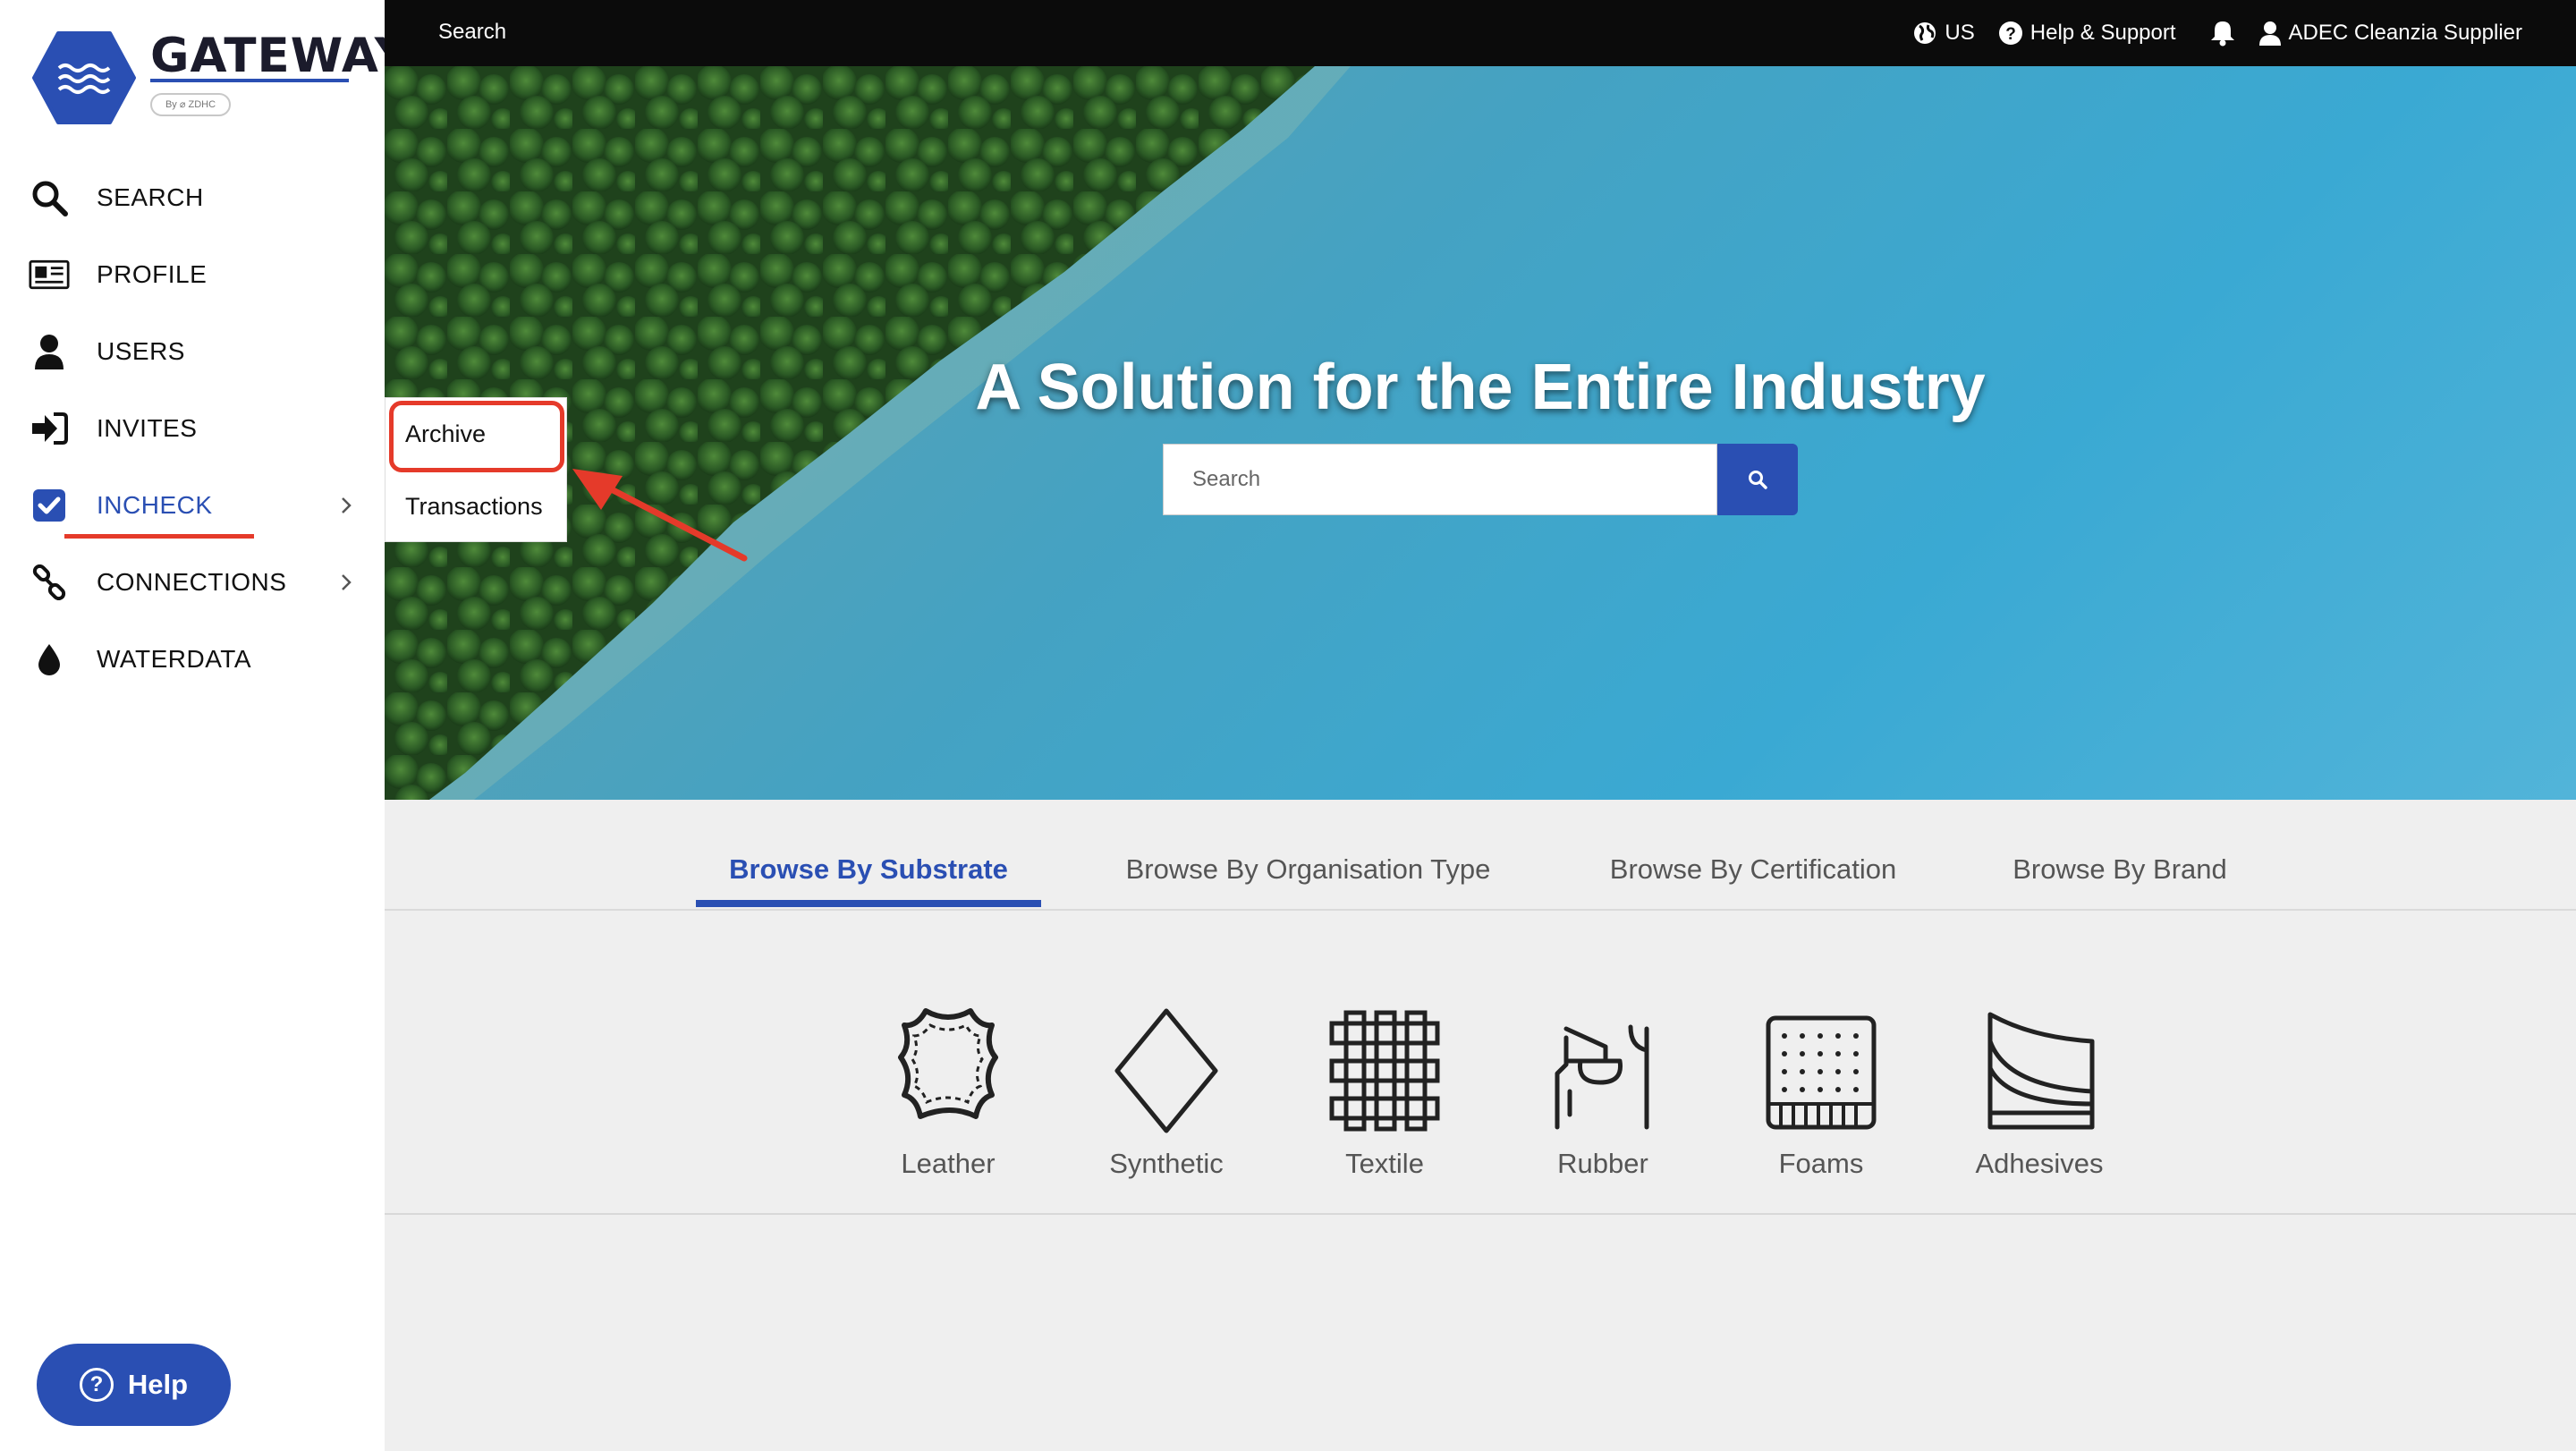 The image size is (2576, 1451). I want to click on substrate-label: Synthetic, so click(1166, 1163).